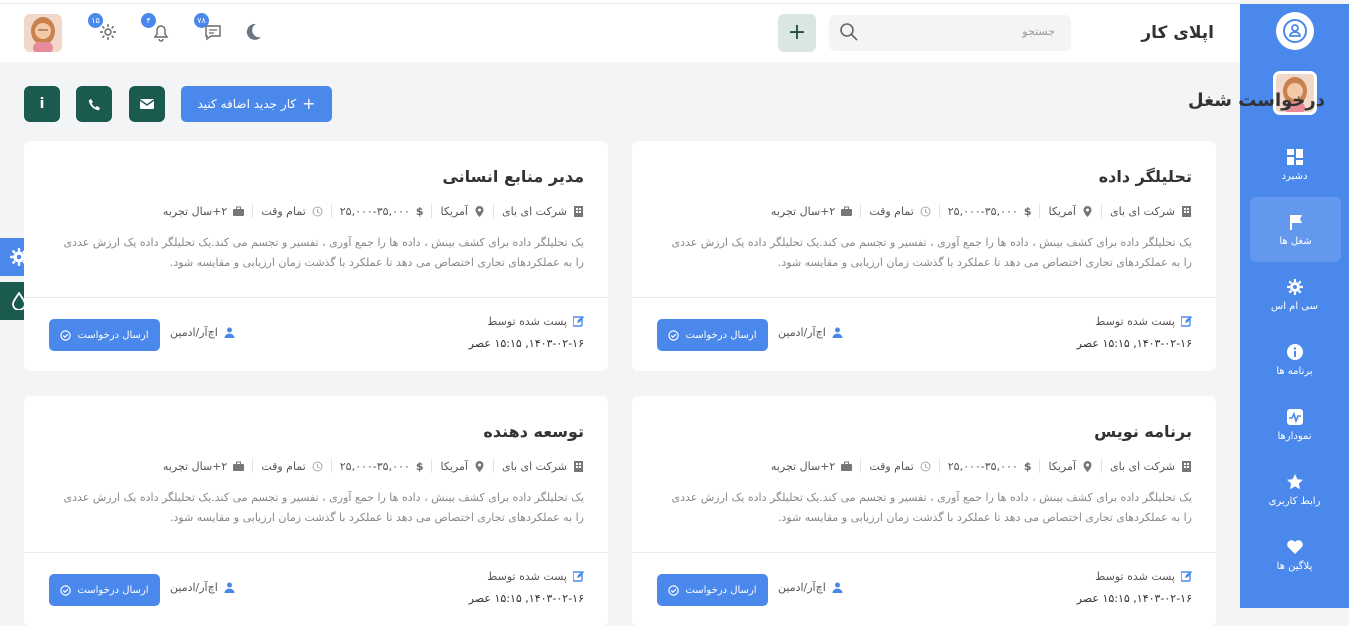  I want to click on logo-icon, so click(1295, 31).